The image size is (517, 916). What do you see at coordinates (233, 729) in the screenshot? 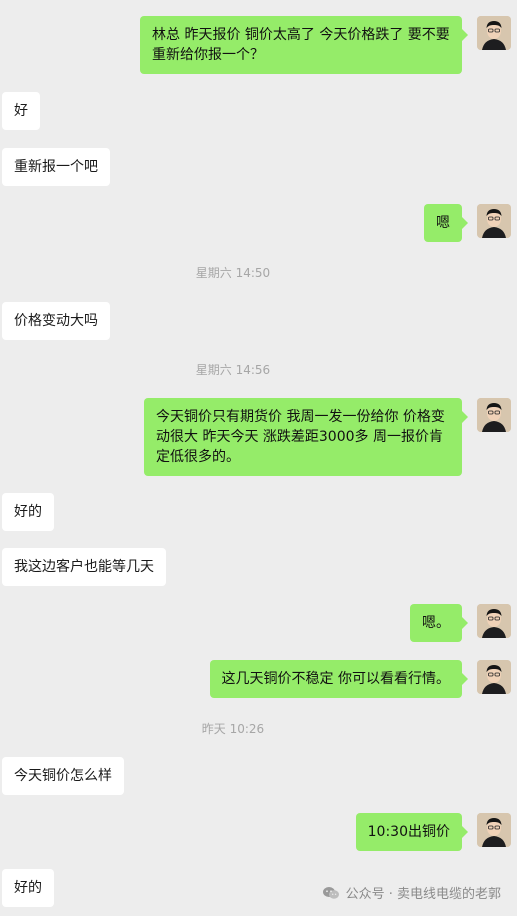
I see `message-timestamp: 昨天 10:26` at bounding box center [233, 729].